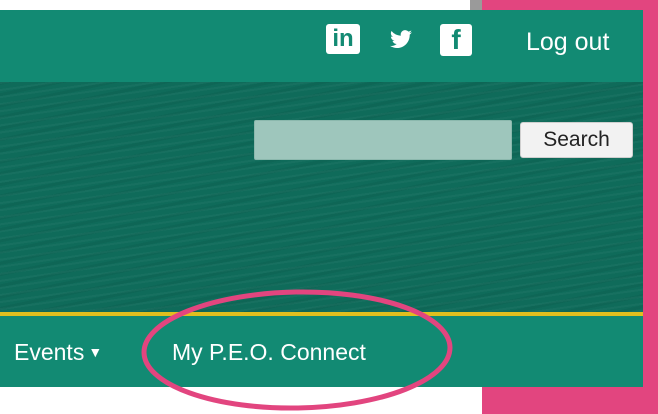 This screenshot has width=658, height=414. I want to click on divider, so click(476, 5).